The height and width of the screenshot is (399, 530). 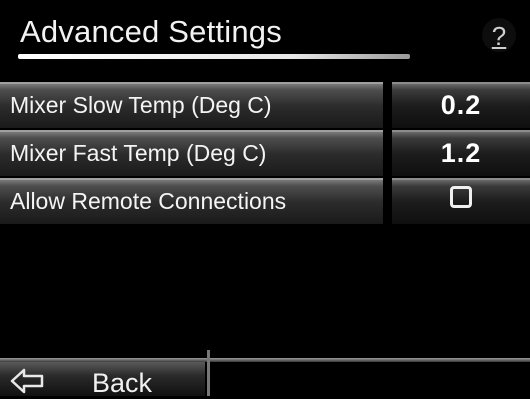 I want to click on setting-value-text: 1.2, so click(x=461, y=153).